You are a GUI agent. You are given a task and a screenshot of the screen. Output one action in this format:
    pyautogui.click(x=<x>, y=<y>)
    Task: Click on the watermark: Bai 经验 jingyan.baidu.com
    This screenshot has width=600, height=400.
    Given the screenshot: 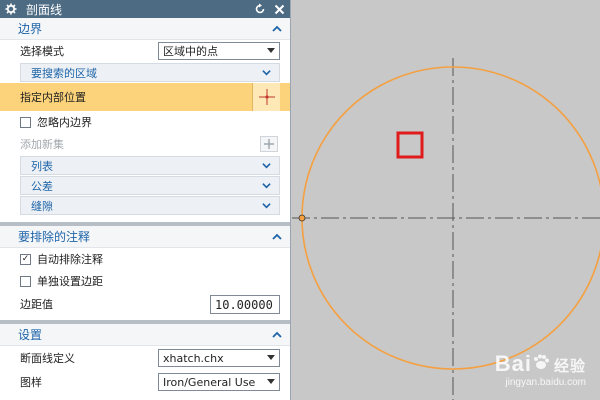 What is the action you would take?
    pyautogui.click(x=540, y=369)
    